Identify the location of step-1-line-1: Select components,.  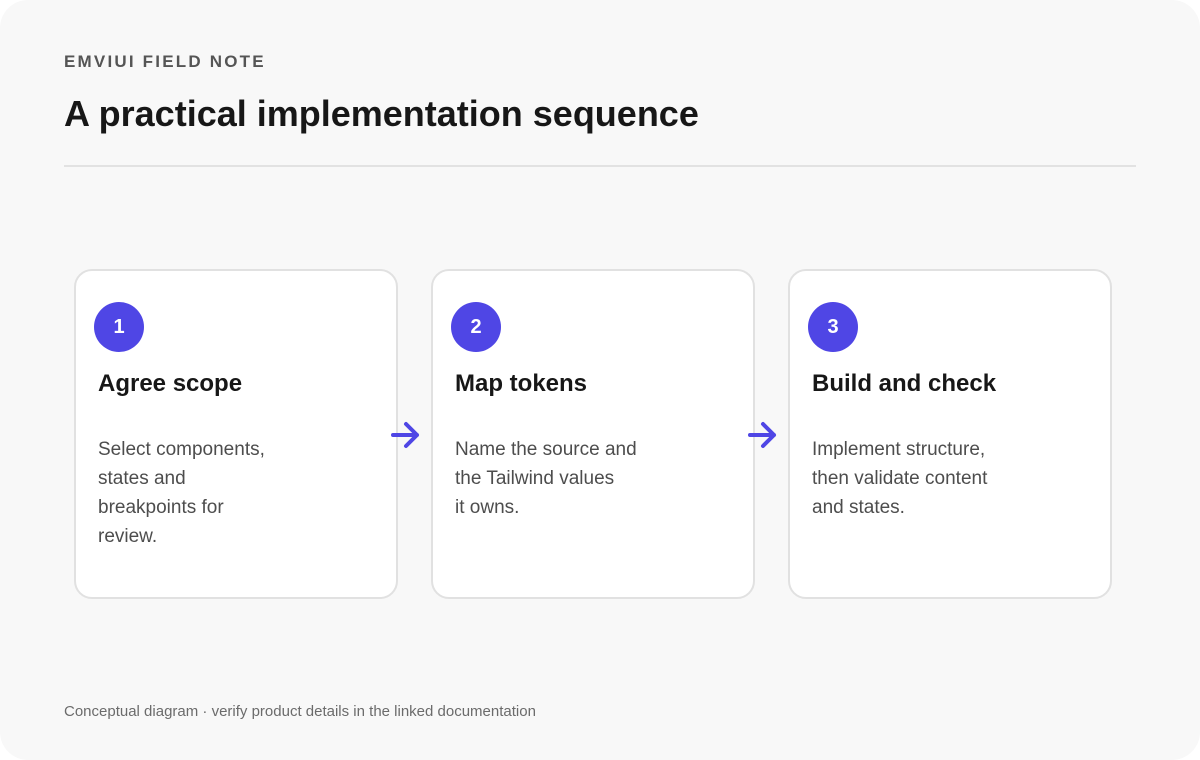
(181, 449).